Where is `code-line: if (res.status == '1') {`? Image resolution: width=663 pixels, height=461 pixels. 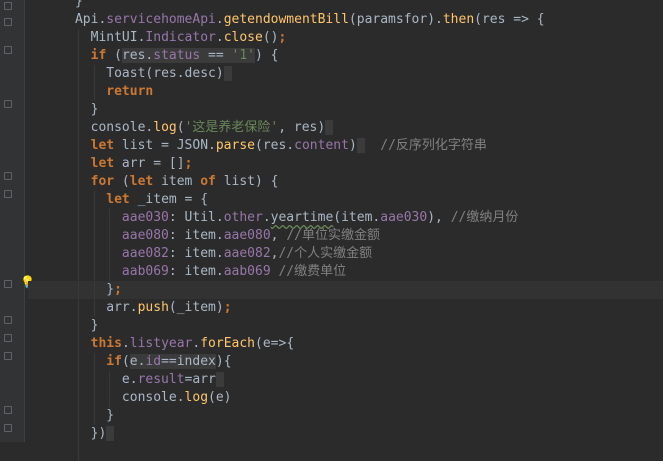 code-line: if (res.status == '1') { is located at coordinates (345, 56).